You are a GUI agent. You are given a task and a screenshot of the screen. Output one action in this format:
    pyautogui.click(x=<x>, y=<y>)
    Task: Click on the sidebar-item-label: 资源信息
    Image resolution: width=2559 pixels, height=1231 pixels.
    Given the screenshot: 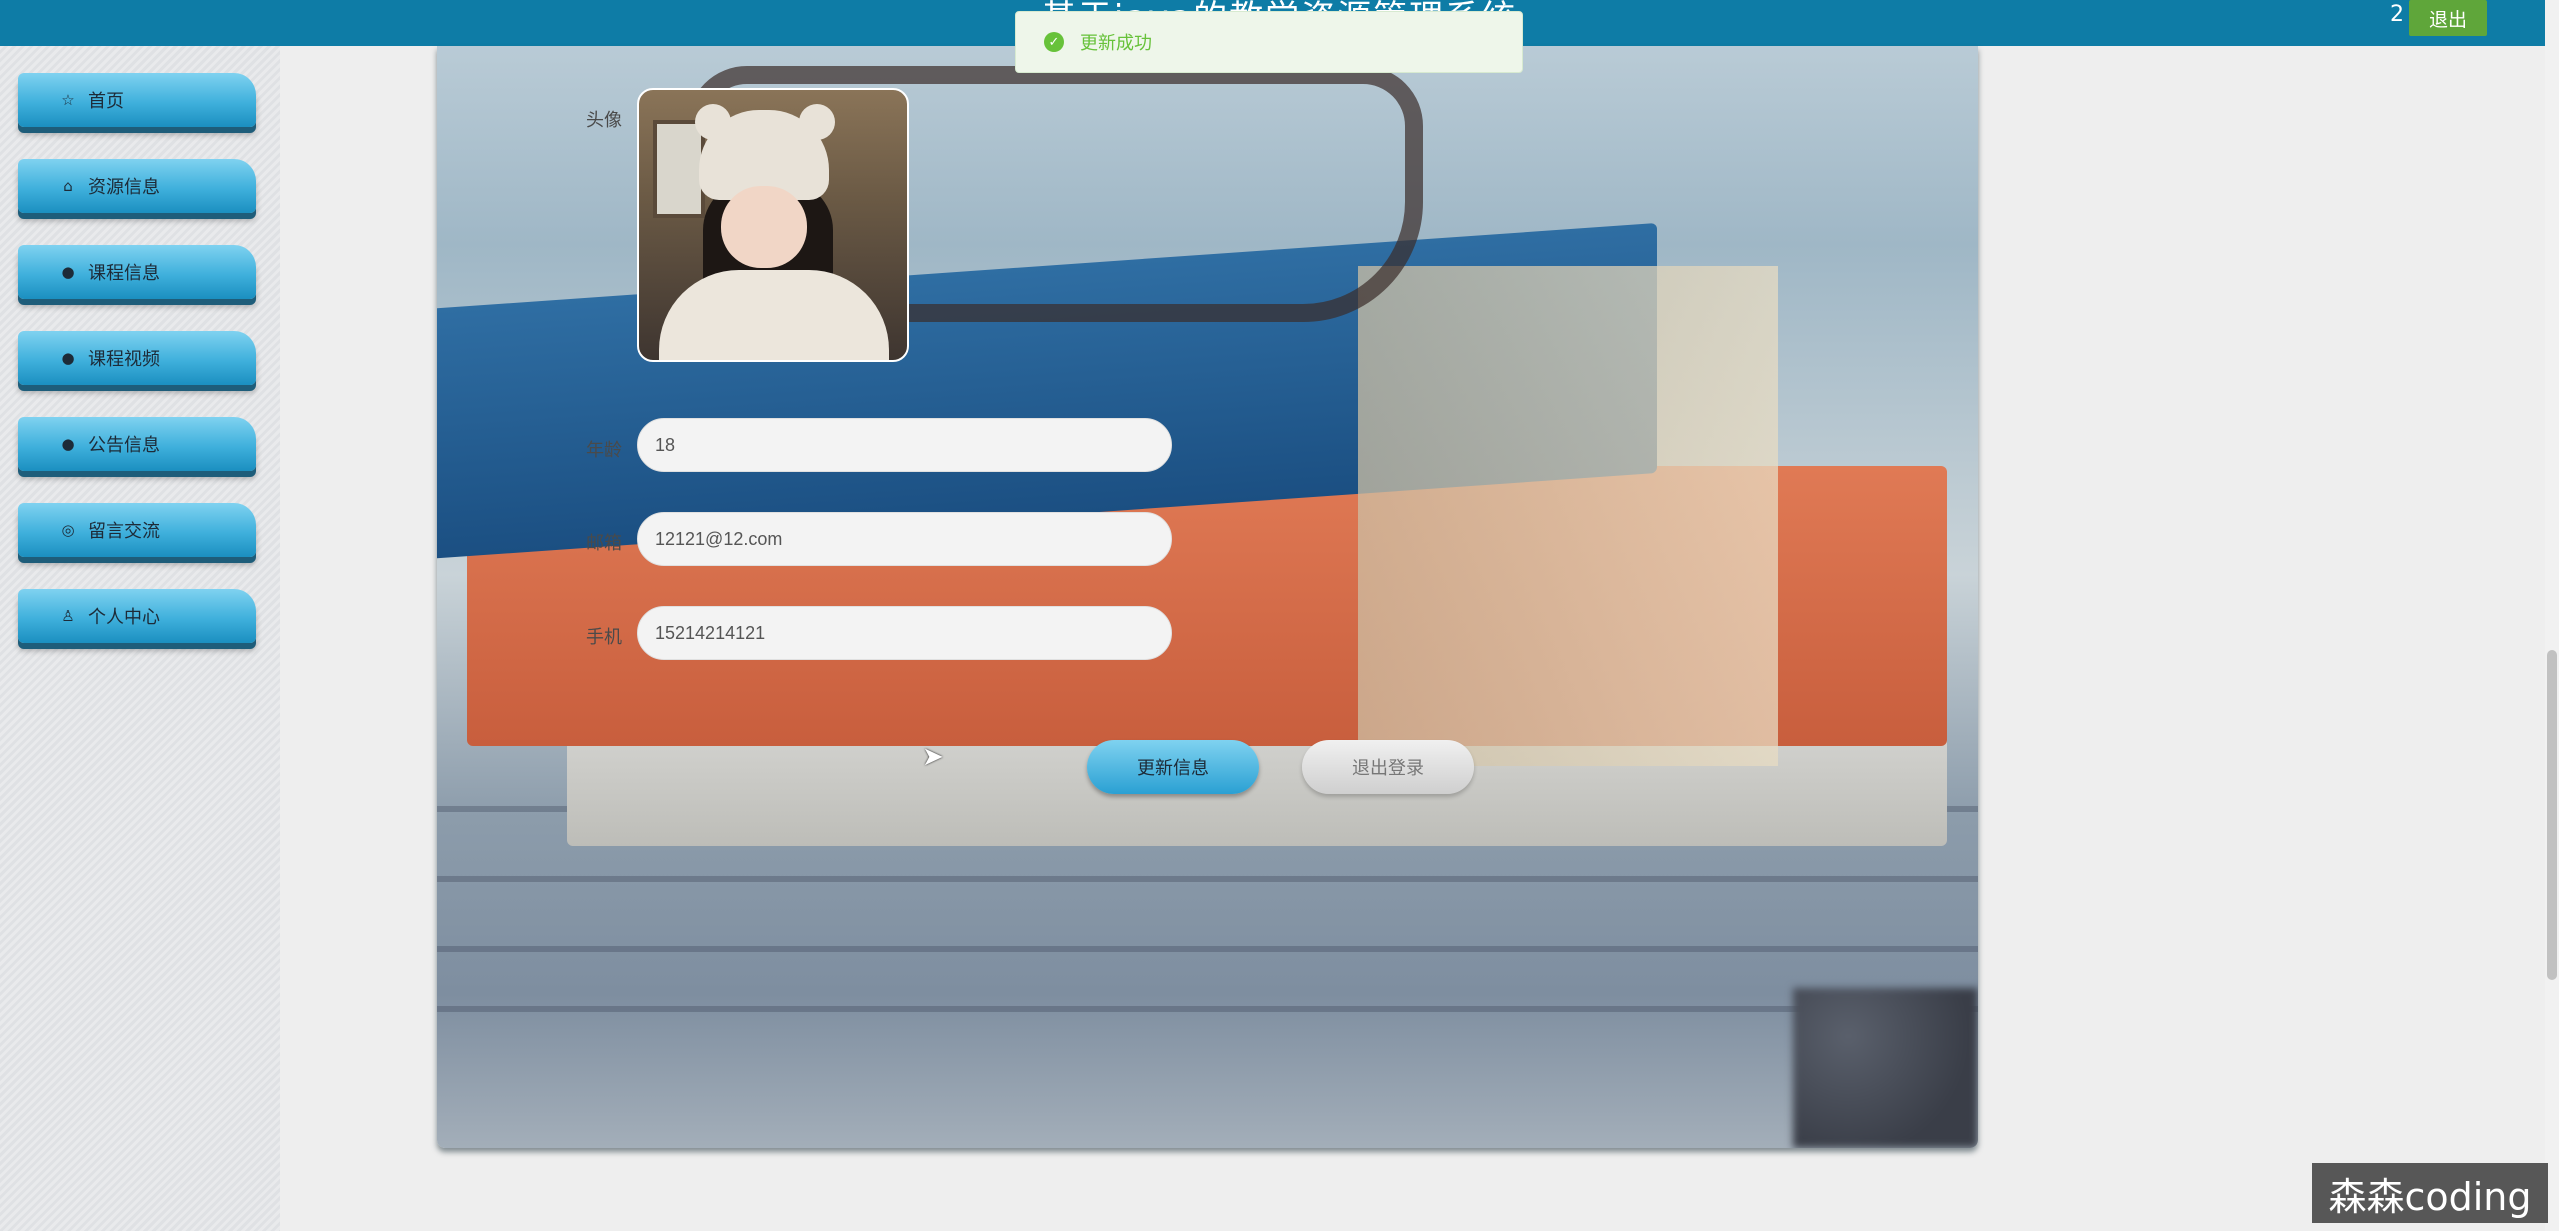 What is the action you would take?
    pyautogui.click(x=124, y=187)
    